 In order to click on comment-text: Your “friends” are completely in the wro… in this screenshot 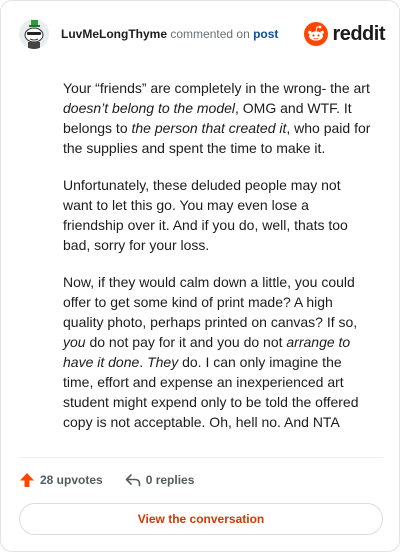, I will do `click(216, 88)`.